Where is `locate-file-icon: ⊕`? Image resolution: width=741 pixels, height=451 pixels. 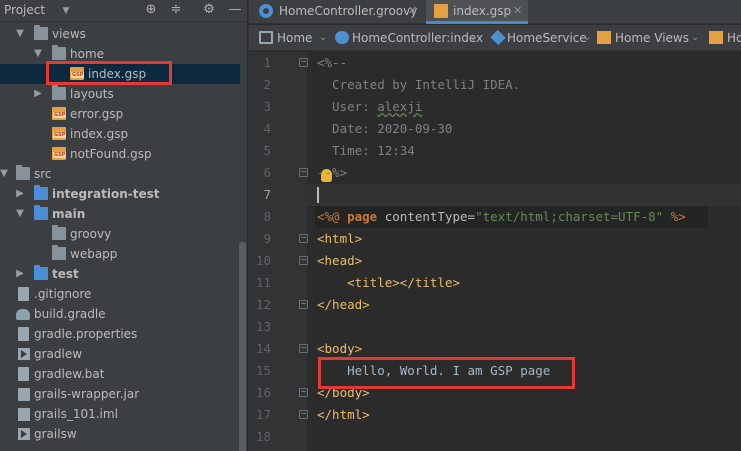
locate-file-icon: ⊕ is located at coordinates (151, 10).